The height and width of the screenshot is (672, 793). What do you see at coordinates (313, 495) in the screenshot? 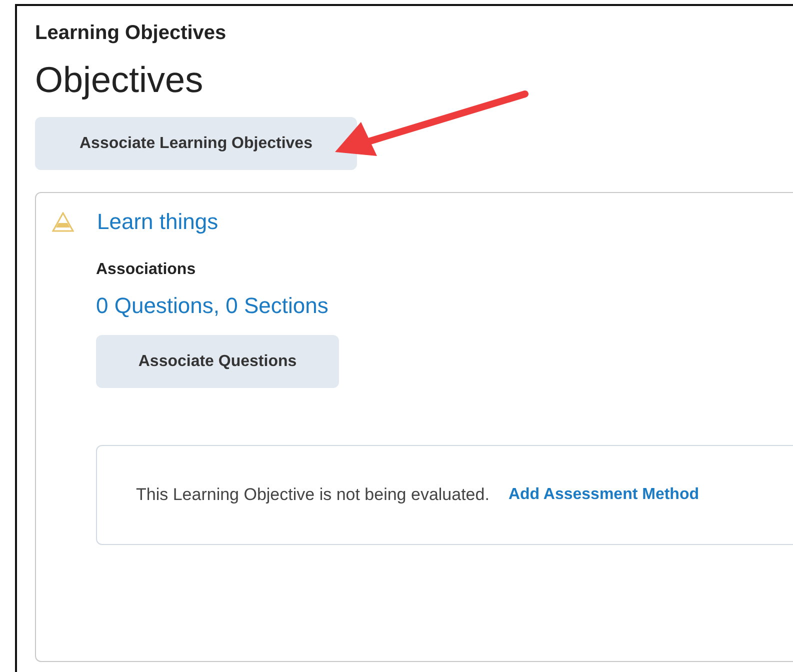
I see `notice-message: This Learning Objective is not being evaluated.` at bounding box center [313, 495].